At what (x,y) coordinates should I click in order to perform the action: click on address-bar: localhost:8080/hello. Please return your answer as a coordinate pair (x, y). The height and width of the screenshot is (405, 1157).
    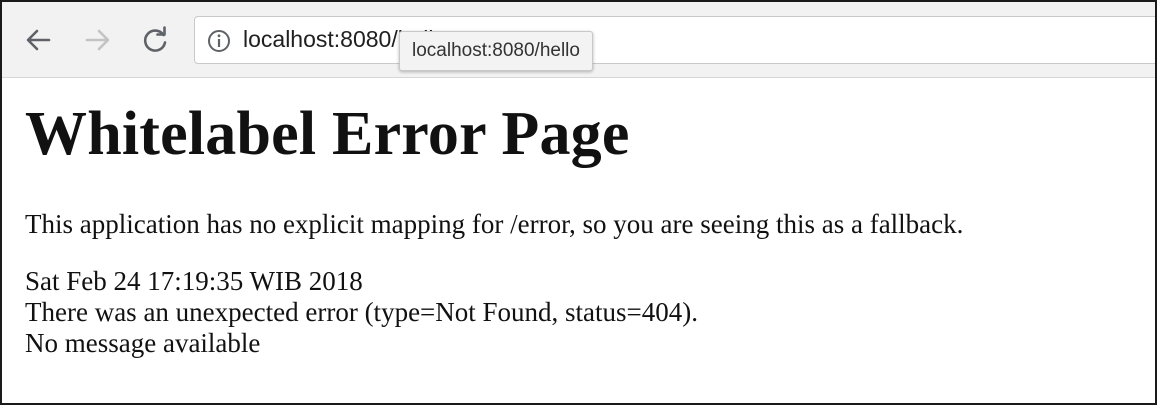
    Looking at the image, I should click on (674, 40).